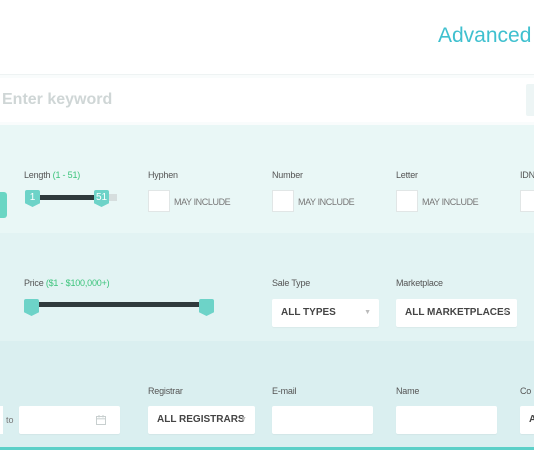 This screenshot has height=450, width=534. Describe the element at coordinates (291, 283) in the screenshot. I see `sale-type-label: Sale Type` at that location.